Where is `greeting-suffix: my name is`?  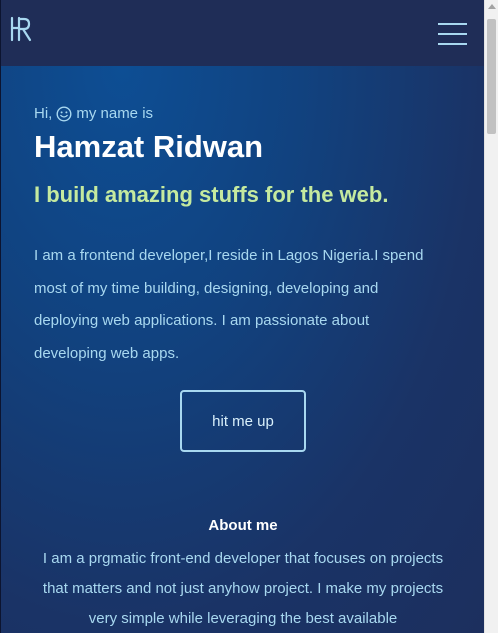 greeting-suffix: my name is is located at coordinates (115, 113).